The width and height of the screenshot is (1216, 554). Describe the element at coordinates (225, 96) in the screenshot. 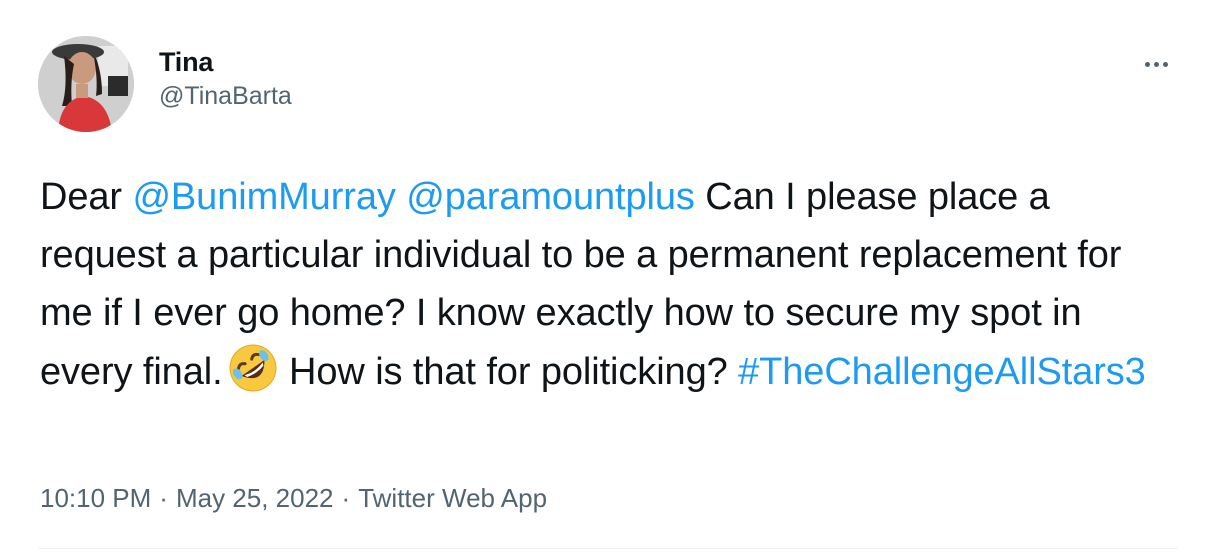

I see `user-handle: @TinaBarta` at that location.